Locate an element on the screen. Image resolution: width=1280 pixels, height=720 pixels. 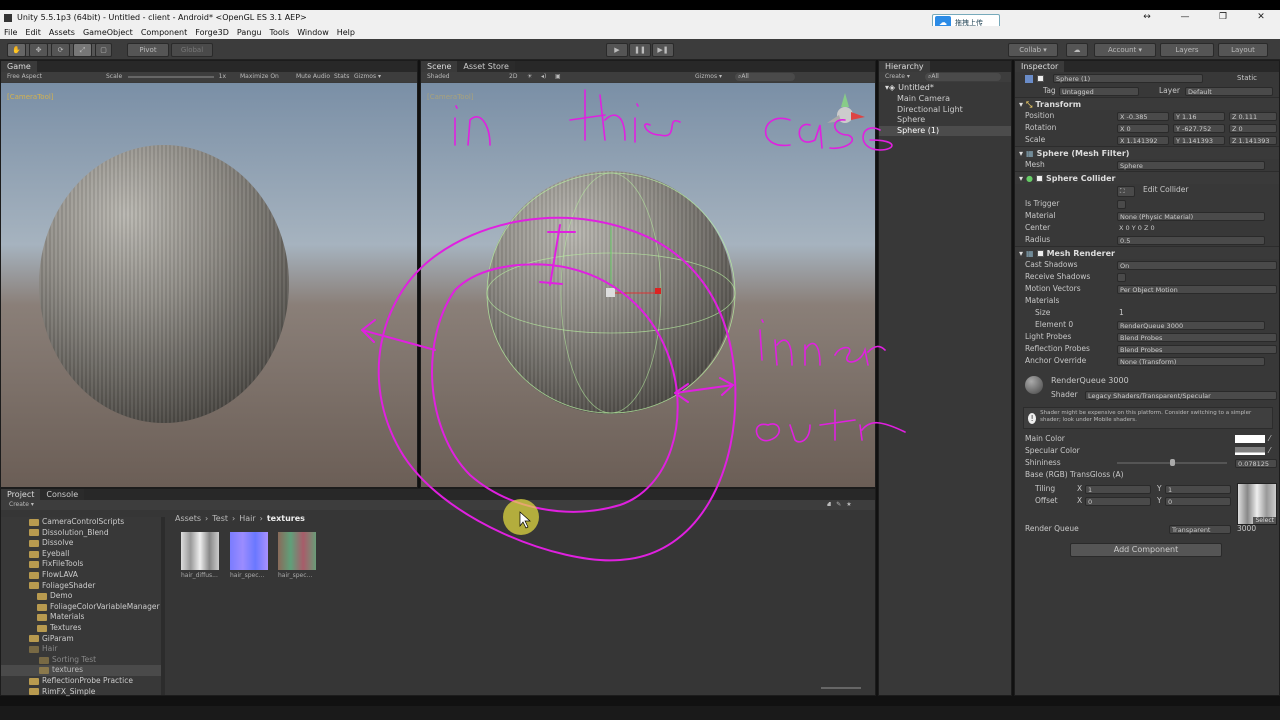
tab-inspector: Inspector is located at coordinates (1040, 66).